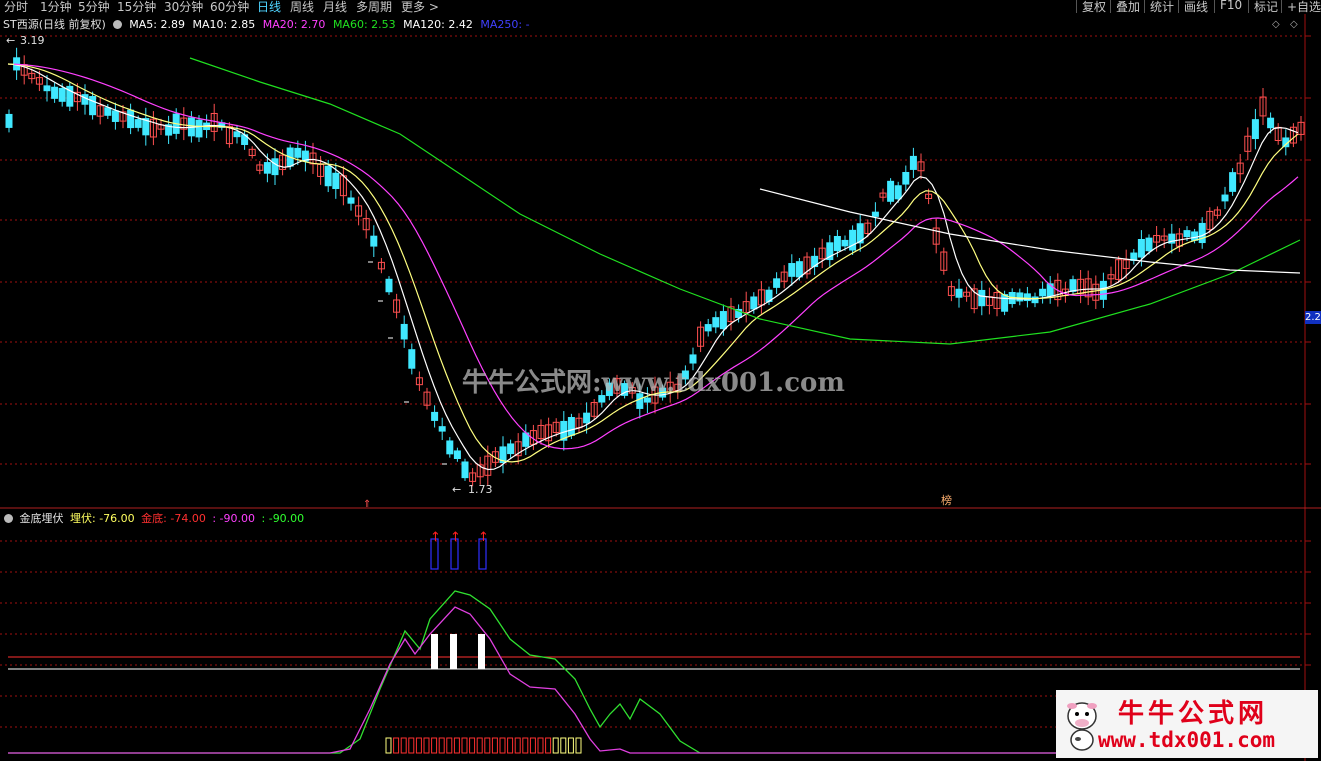 The image size is (1321, 761). I want to click on period-1min: 1分钟, so click(56, 7).